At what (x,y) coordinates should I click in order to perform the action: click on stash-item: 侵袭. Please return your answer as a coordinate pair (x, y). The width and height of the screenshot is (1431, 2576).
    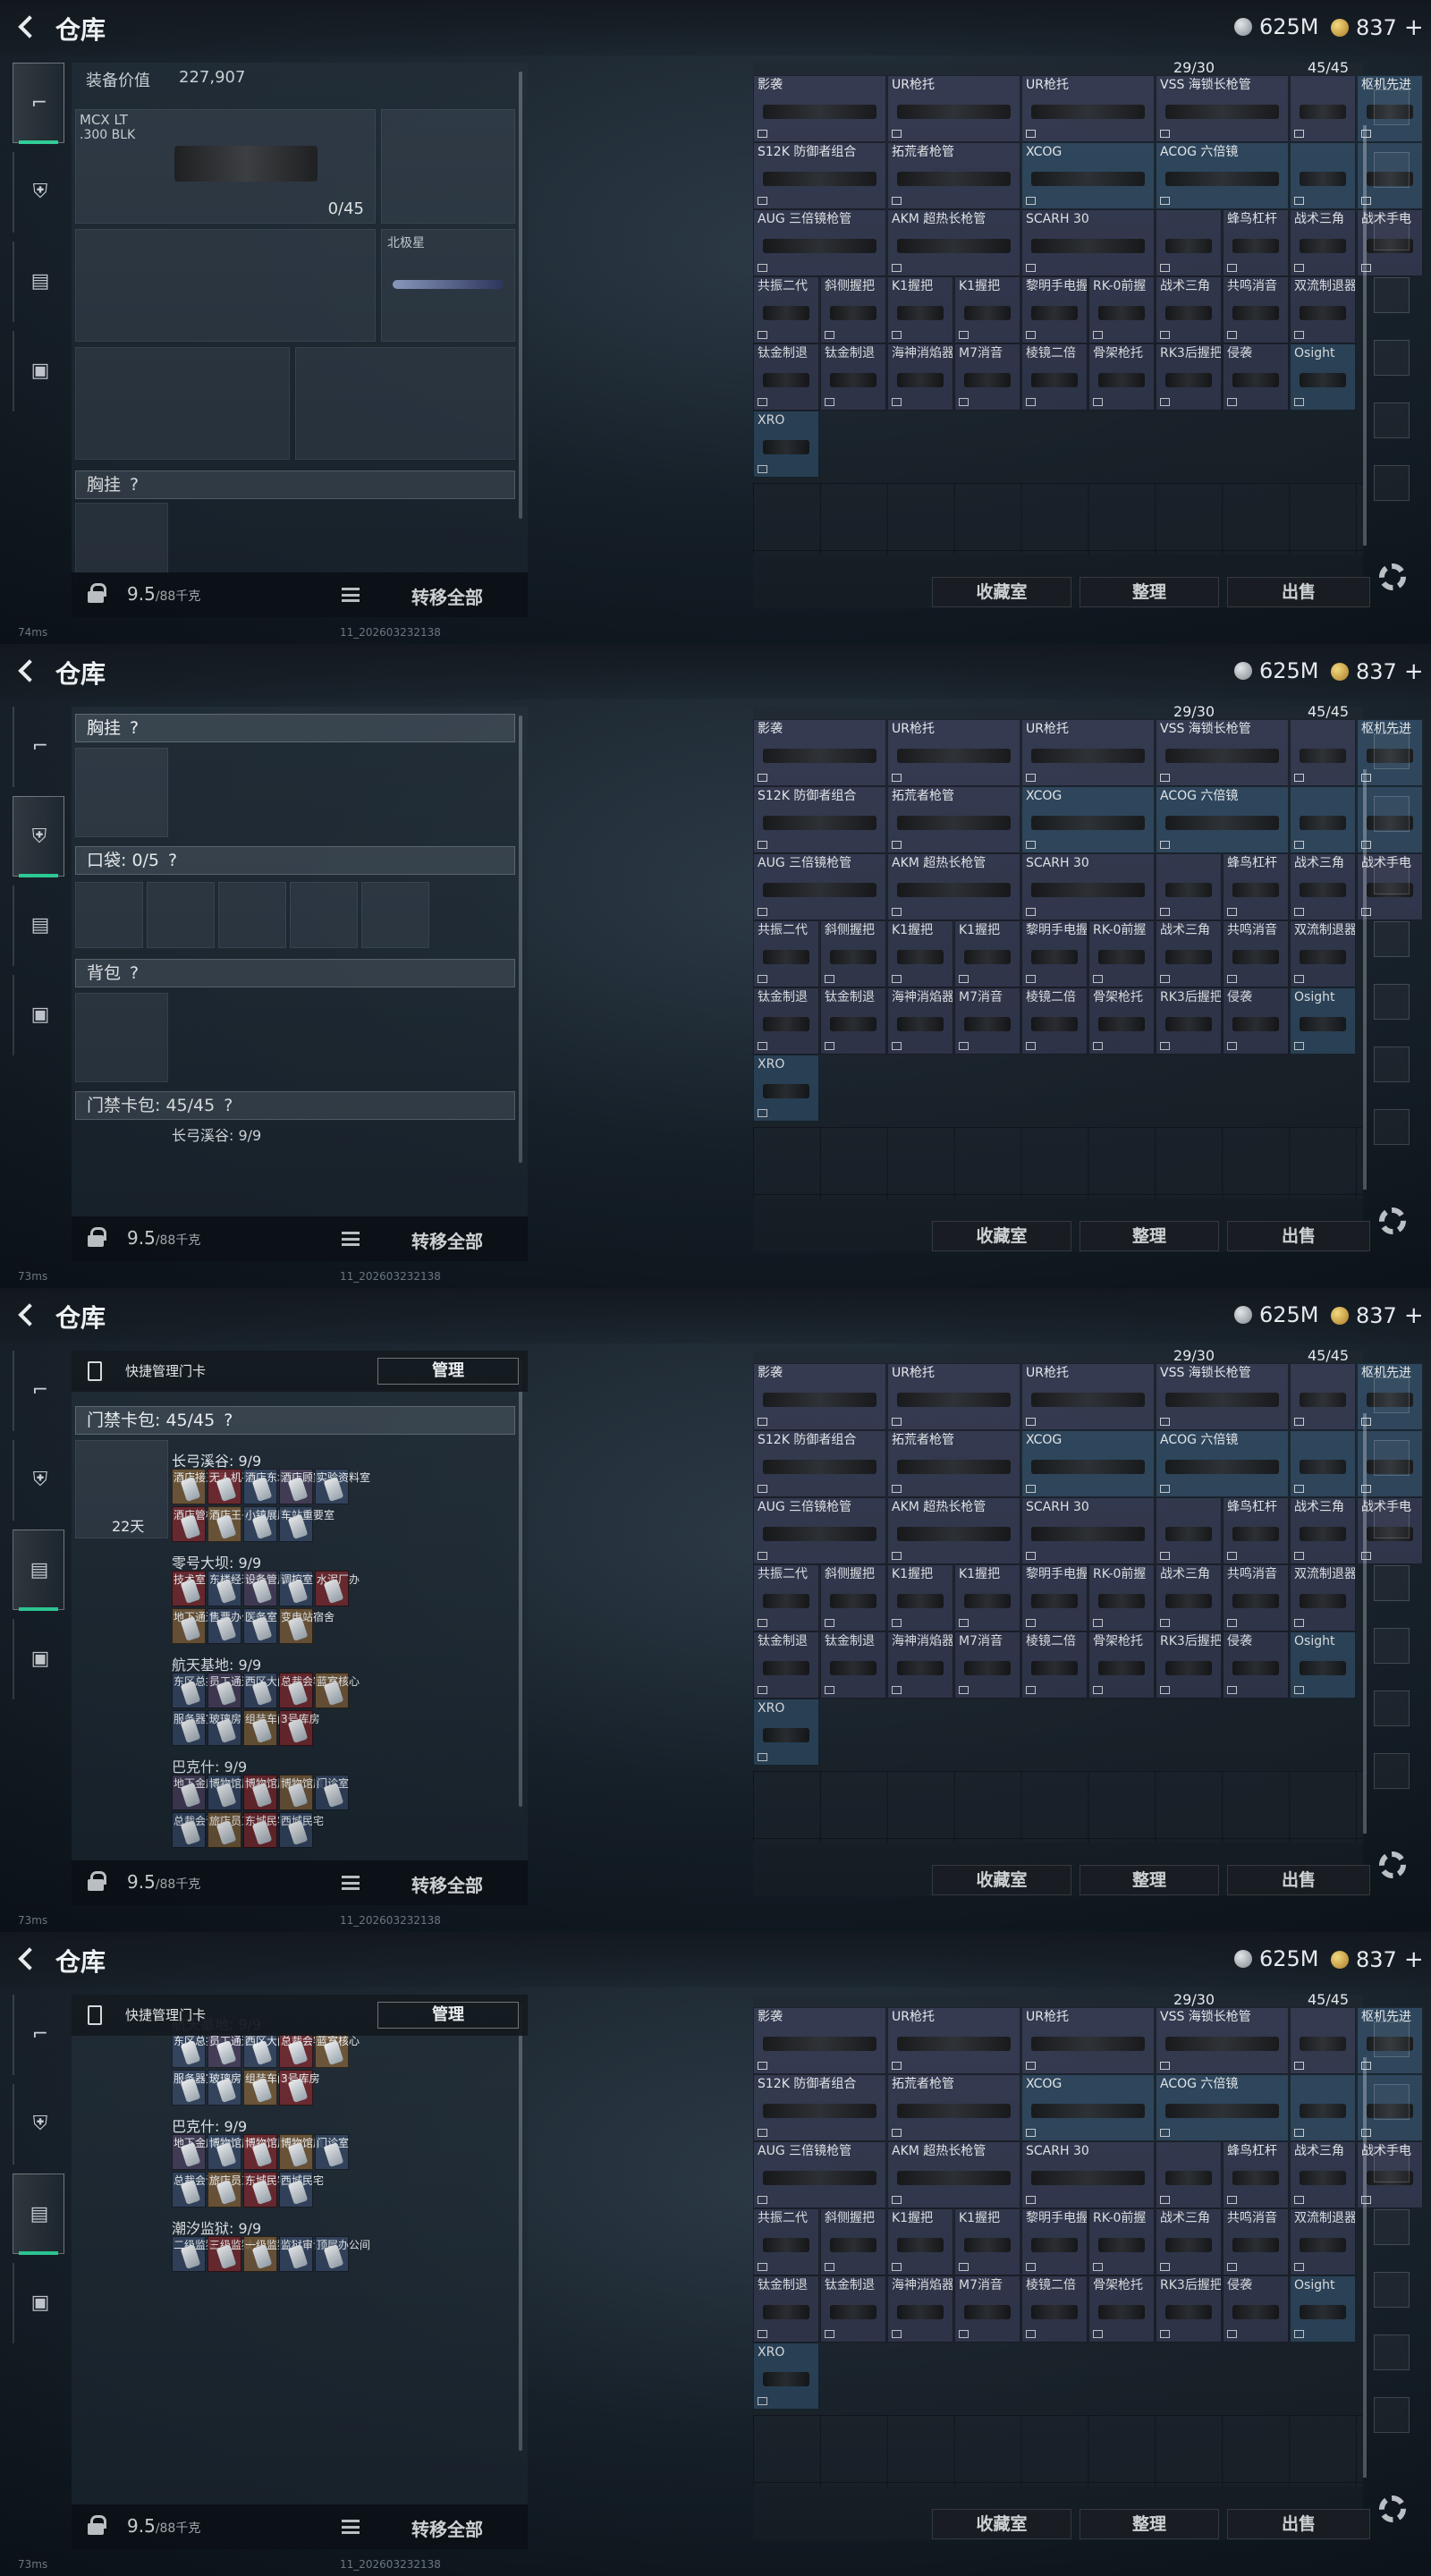
    Looking at the image, I should click on (1256, 377).